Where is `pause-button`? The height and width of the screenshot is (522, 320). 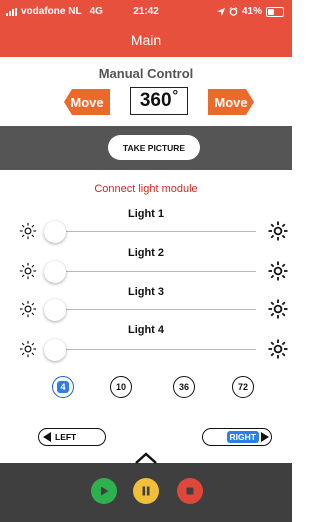
pause-button is located at coordinates (146, 491).